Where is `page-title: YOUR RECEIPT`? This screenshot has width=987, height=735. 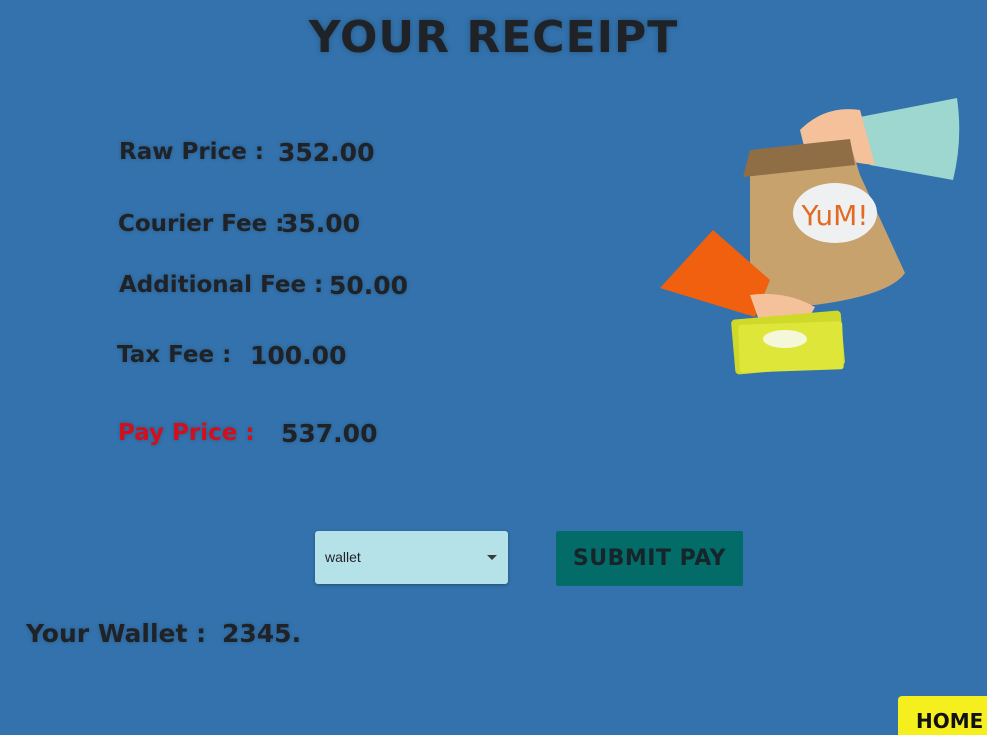
page-title: YOUR RECEIPT is located at coordinates (493, 37).